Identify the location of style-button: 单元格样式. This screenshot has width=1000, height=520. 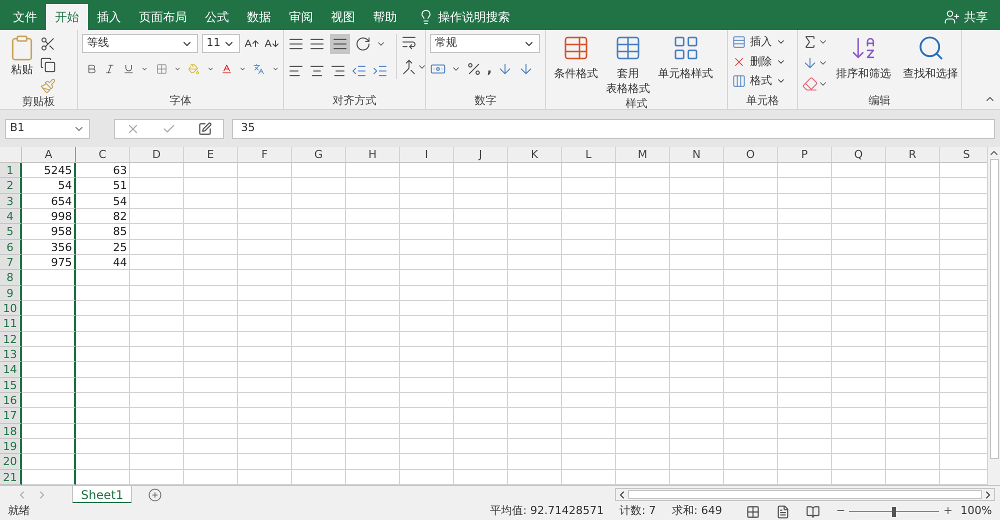
(685, 65).